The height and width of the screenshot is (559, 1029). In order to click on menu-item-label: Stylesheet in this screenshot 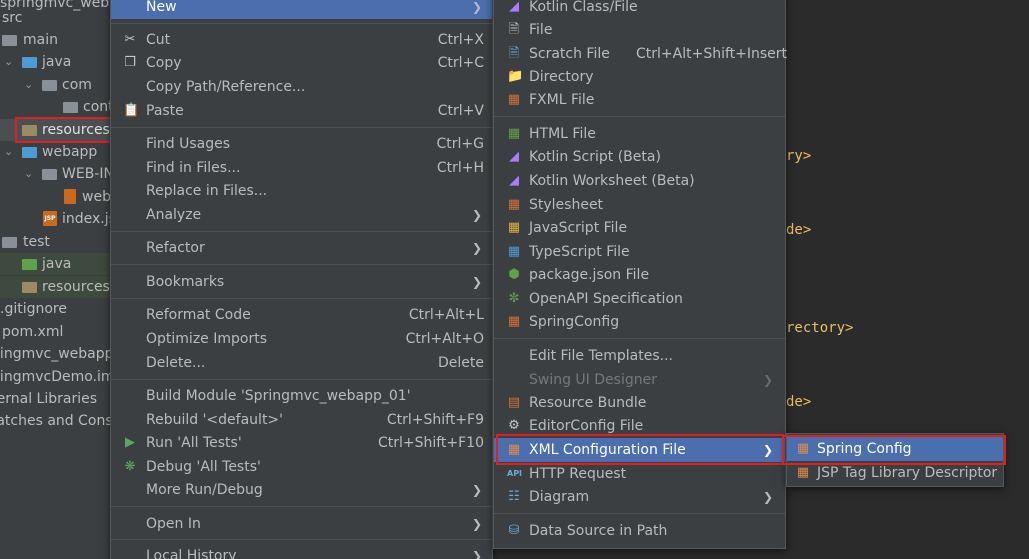, I will do `click(566, 205)`.